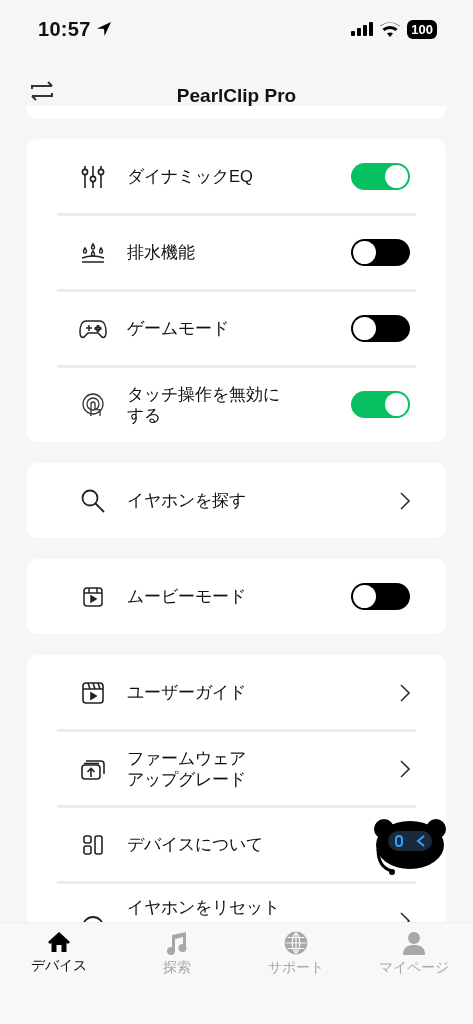  I want to click on tab: サポート, so click(295, 954).